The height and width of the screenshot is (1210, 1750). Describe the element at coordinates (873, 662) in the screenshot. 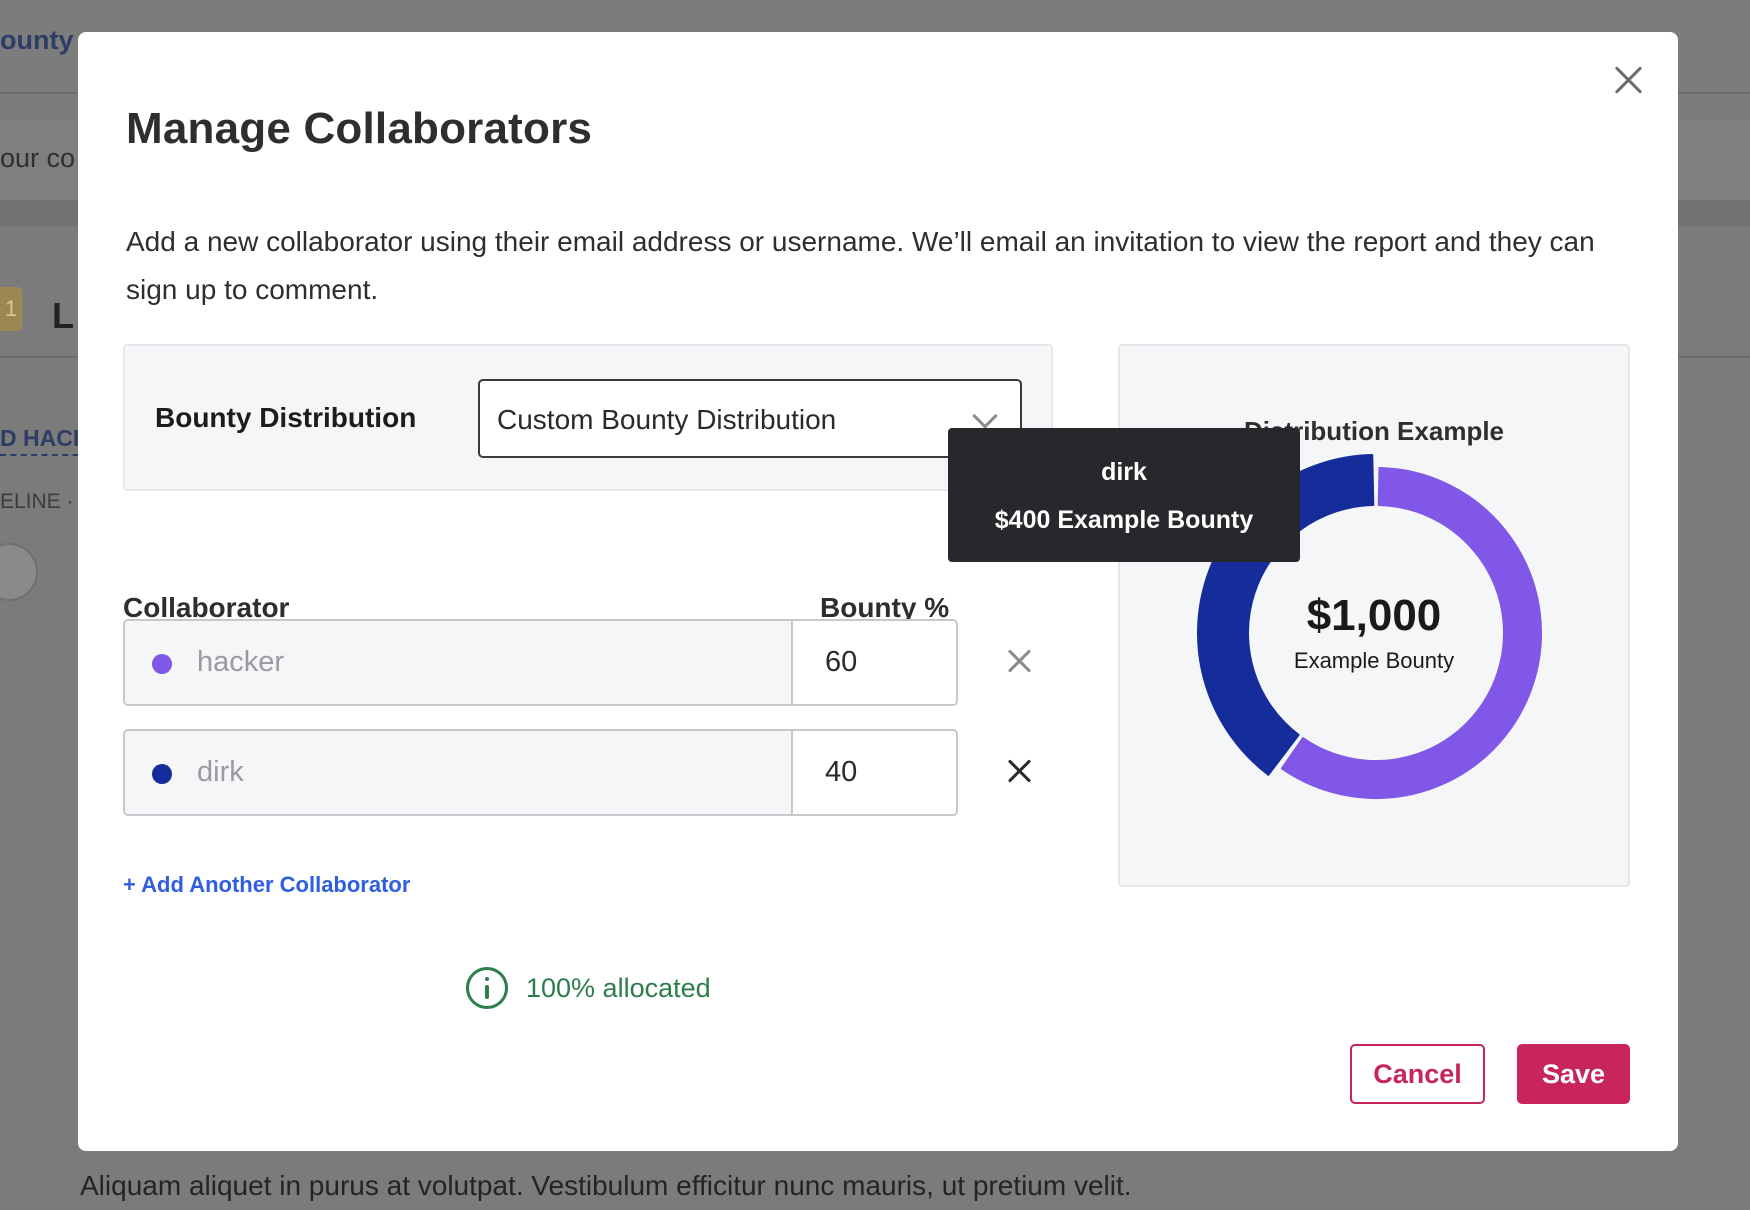

I see `bounty-percent-input: 60` at that location.